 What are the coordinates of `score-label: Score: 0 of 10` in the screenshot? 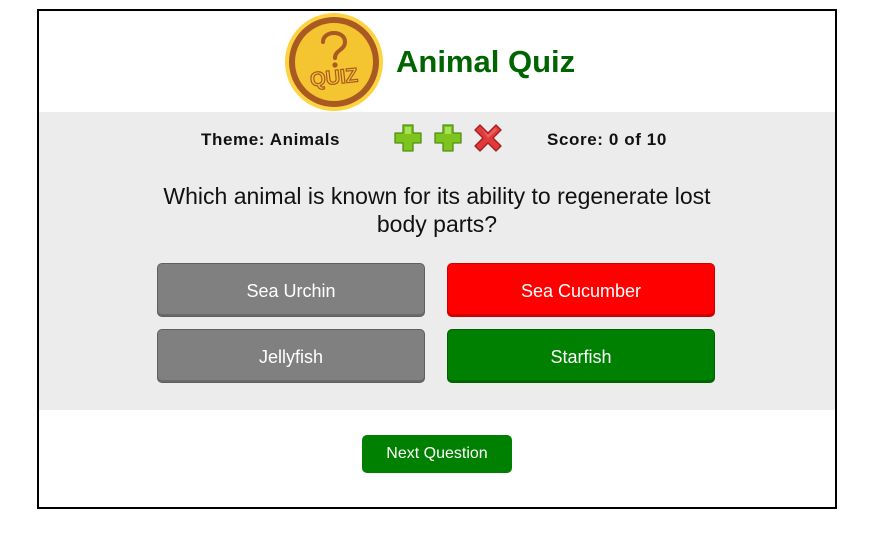 It's located at (607, 139).